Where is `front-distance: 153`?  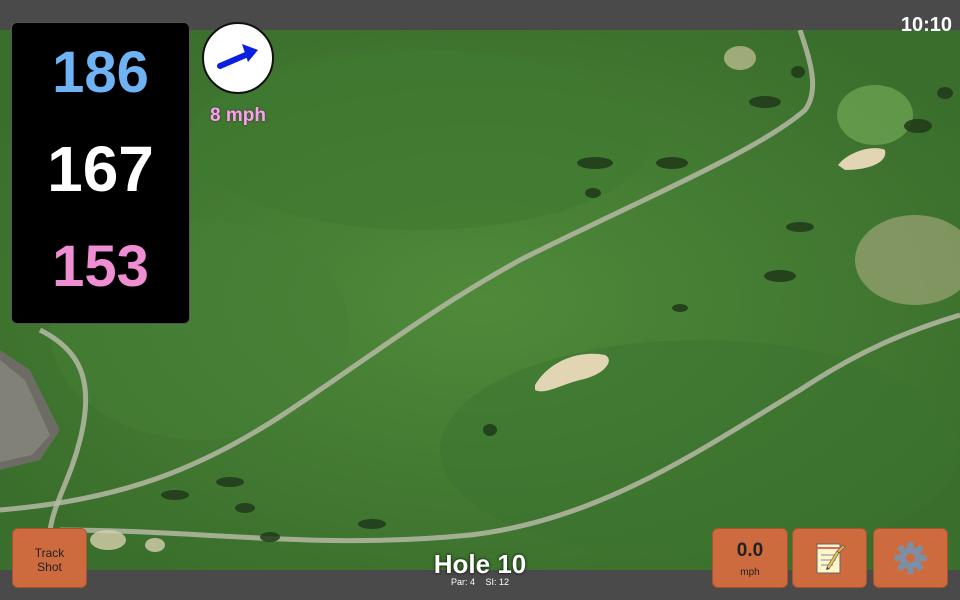 front-distance: 153 is located at coordinates (100, 266).